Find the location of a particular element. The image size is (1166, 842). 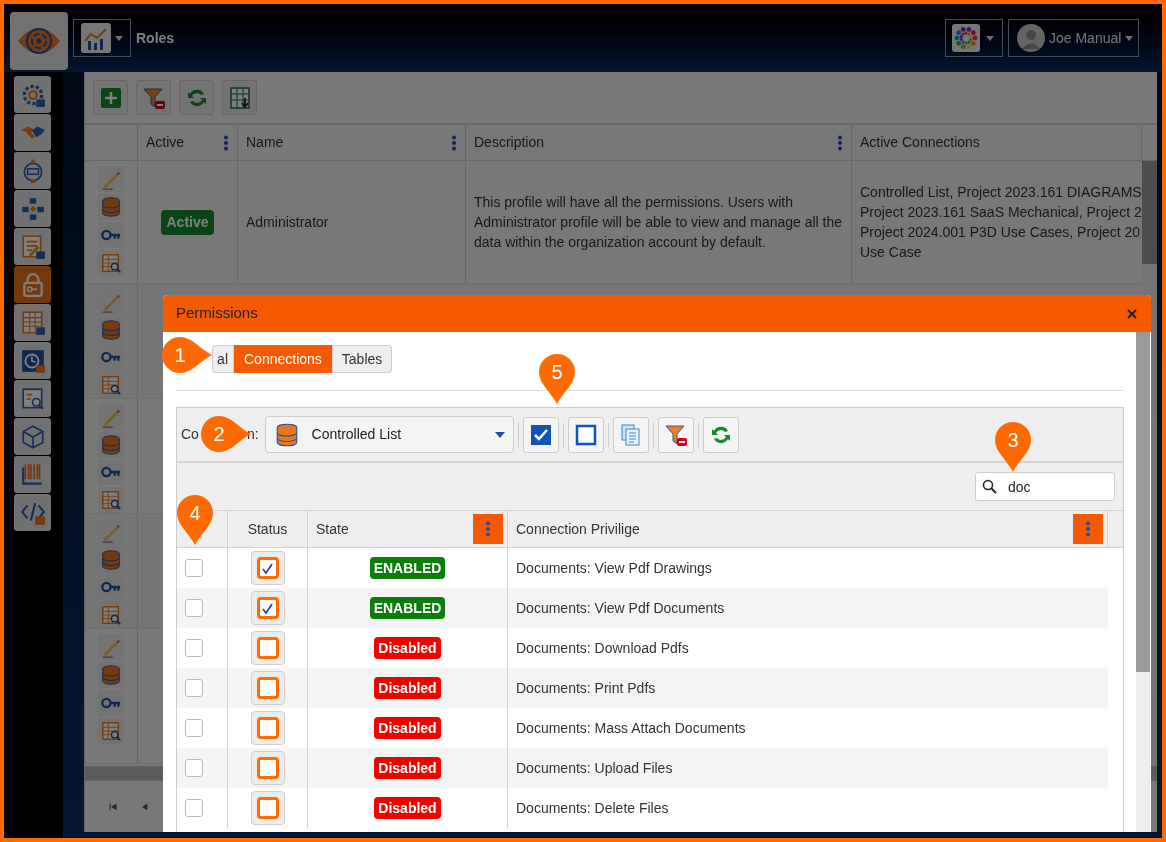

add-icon is located at coordinates (110, 97).